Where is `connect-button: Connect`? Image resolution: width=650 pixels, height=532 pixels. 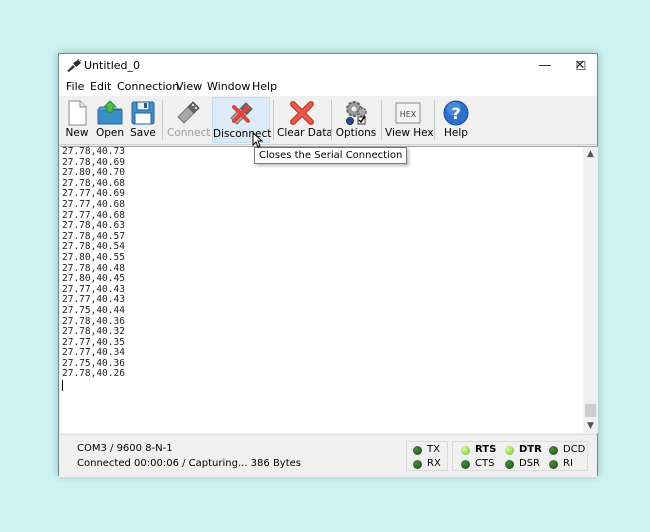
connect-button: Connect is located at coordinates (189, 120).